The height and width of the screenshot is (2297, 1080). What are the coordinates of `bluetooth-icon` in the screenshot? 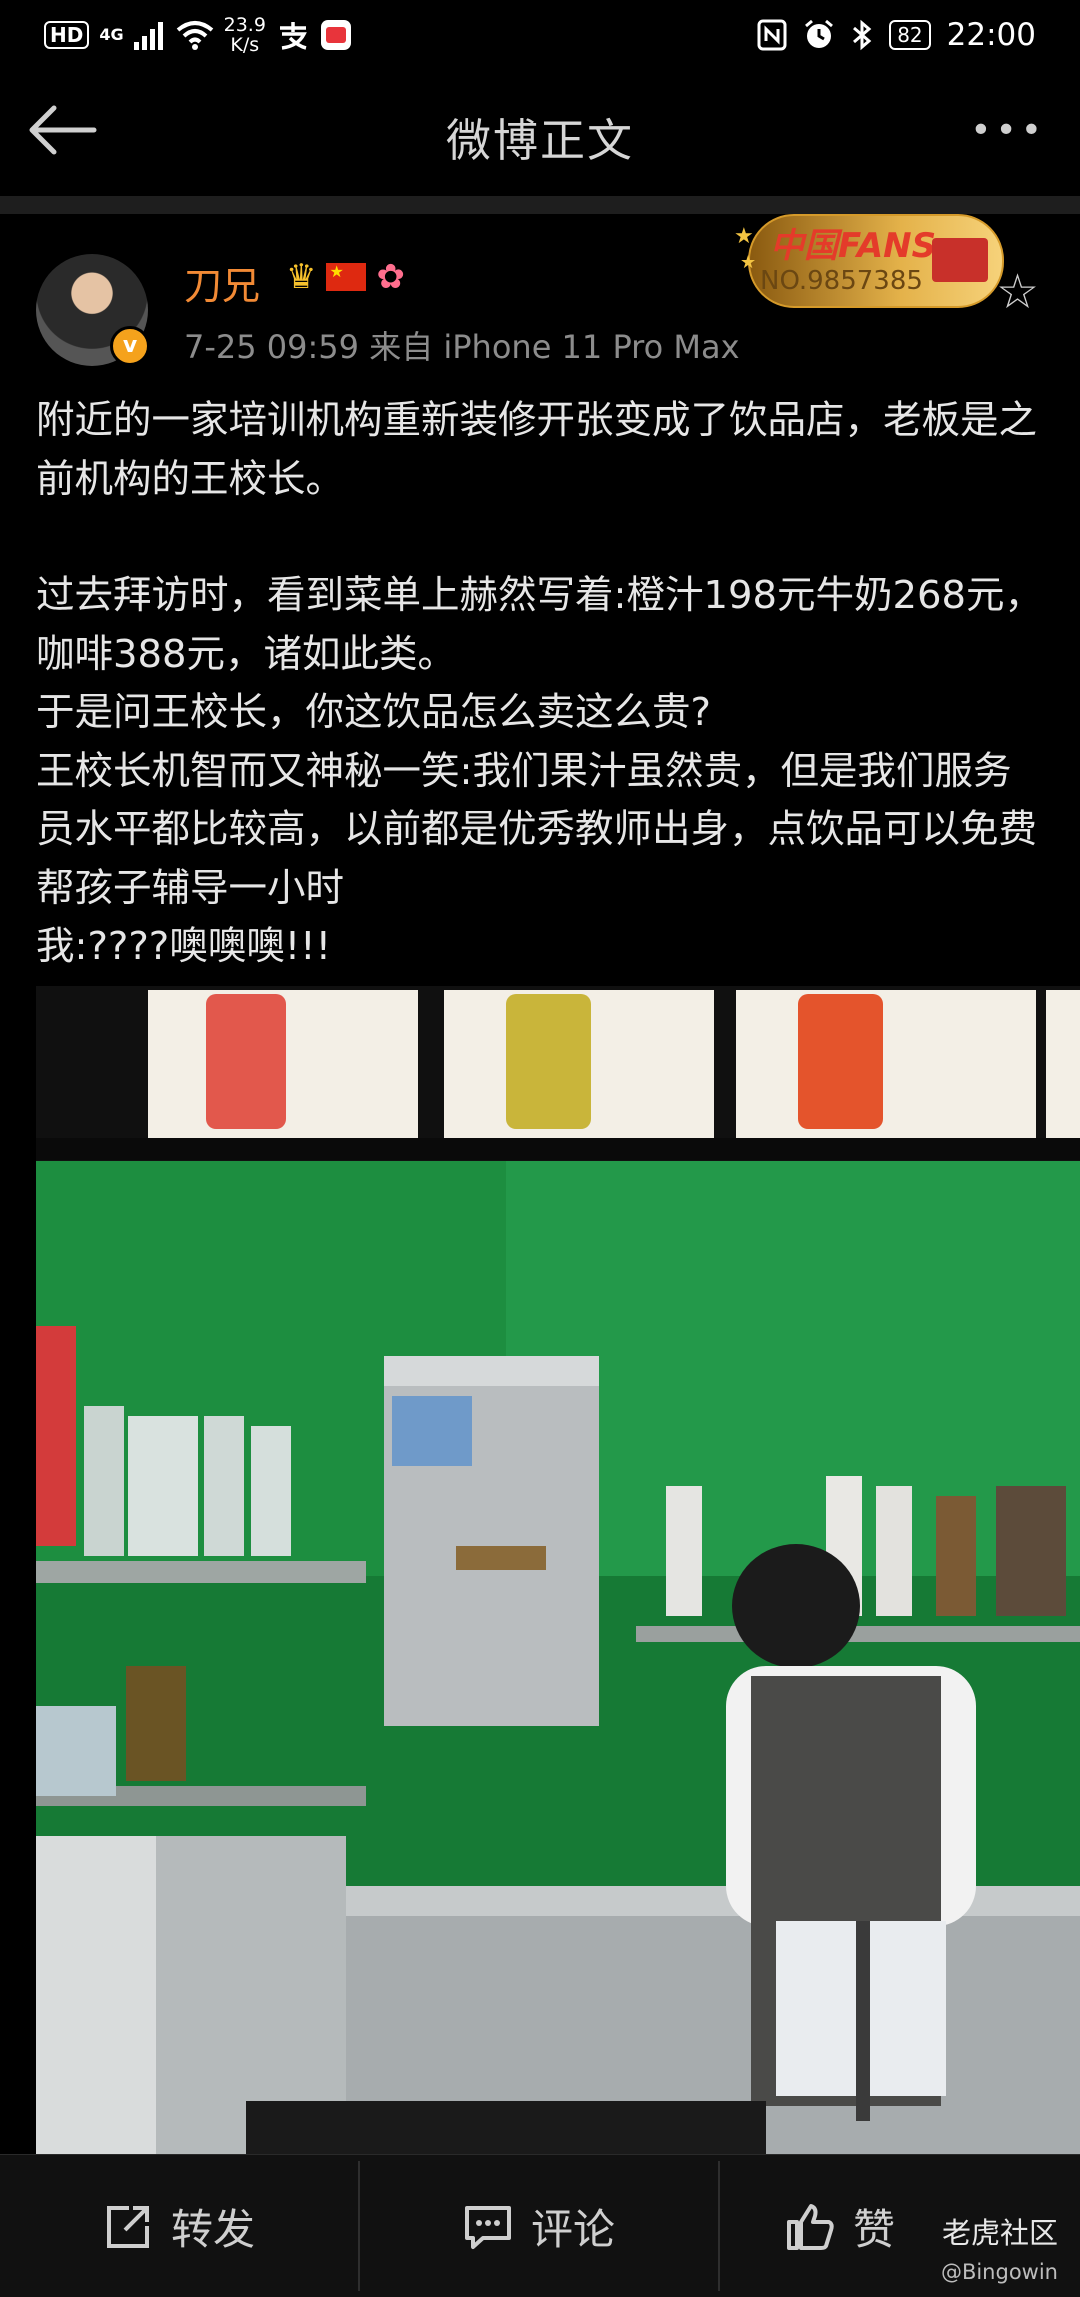 It's located at (862, 35).